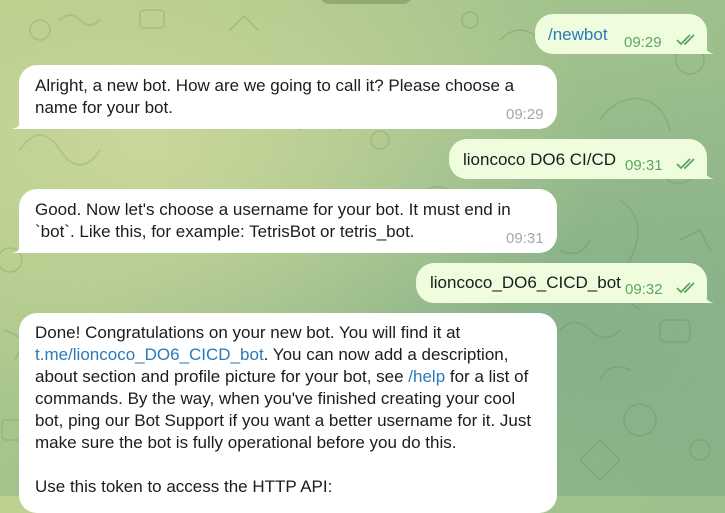 The image size is (725, 513). Describe the element at coordinates (366, 2) in the screenshot. I see `previous-message-edge` at that location.